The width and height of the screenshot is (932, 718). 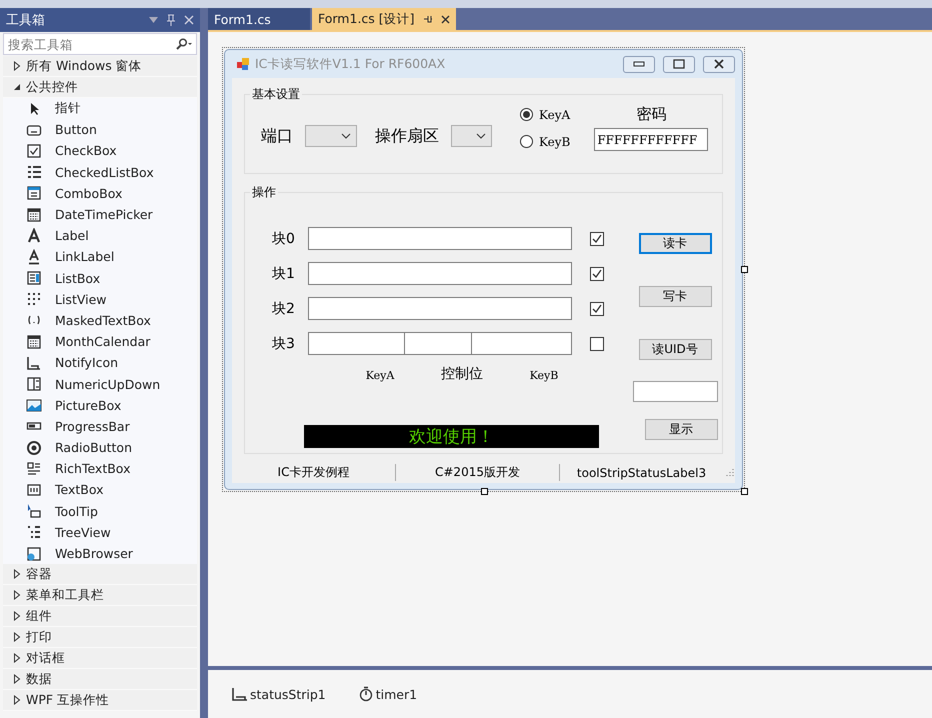 I want to click on maximize-button, so click(x=679, y=64).